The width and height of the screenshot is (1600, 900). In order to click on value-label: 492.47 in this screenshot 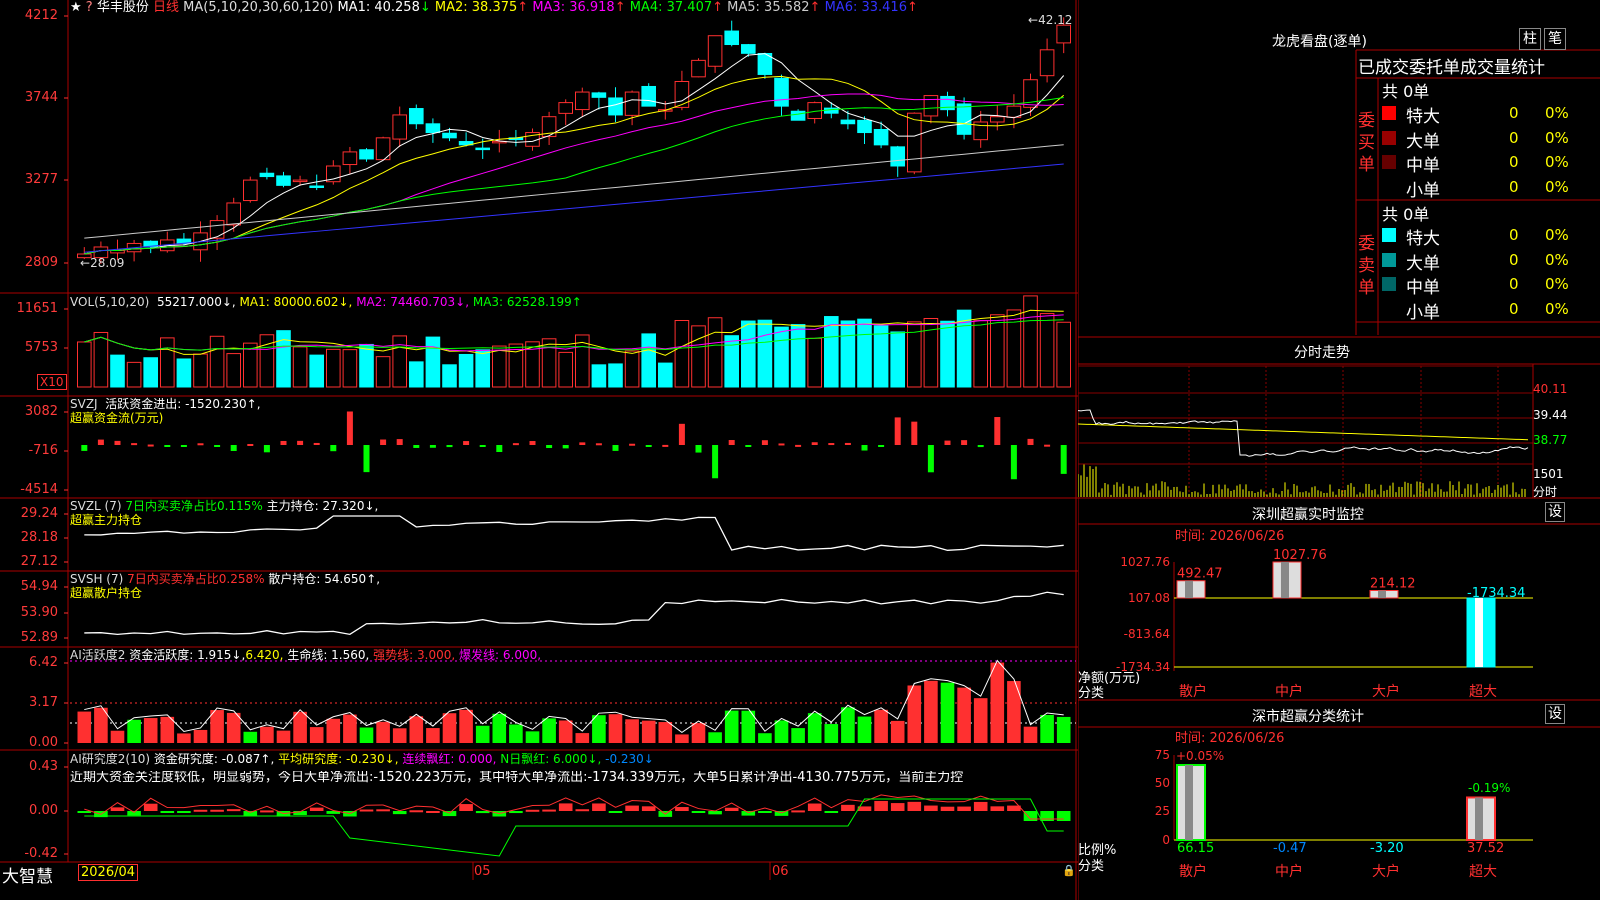, I will do `click(1200, 574)`.